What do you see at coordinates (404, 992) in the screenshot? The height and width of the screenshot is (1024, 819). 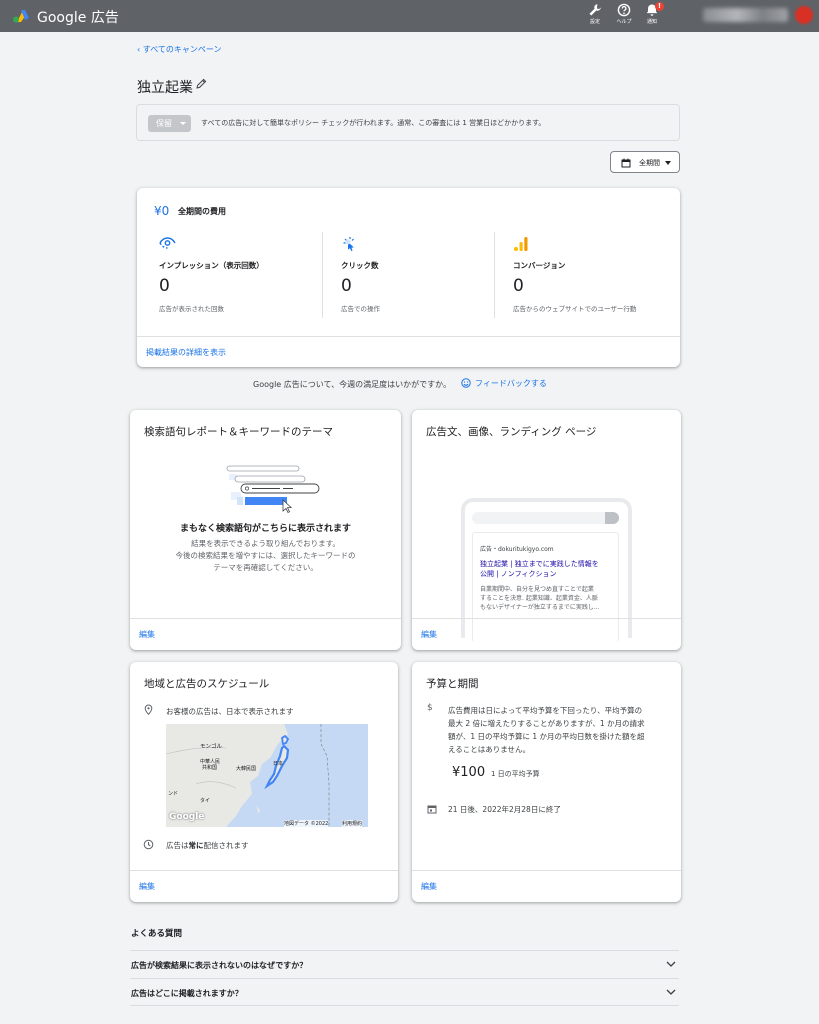 I see `faq-item: 広告はどこに掲載されますか？` at bounding box center [404, 992].